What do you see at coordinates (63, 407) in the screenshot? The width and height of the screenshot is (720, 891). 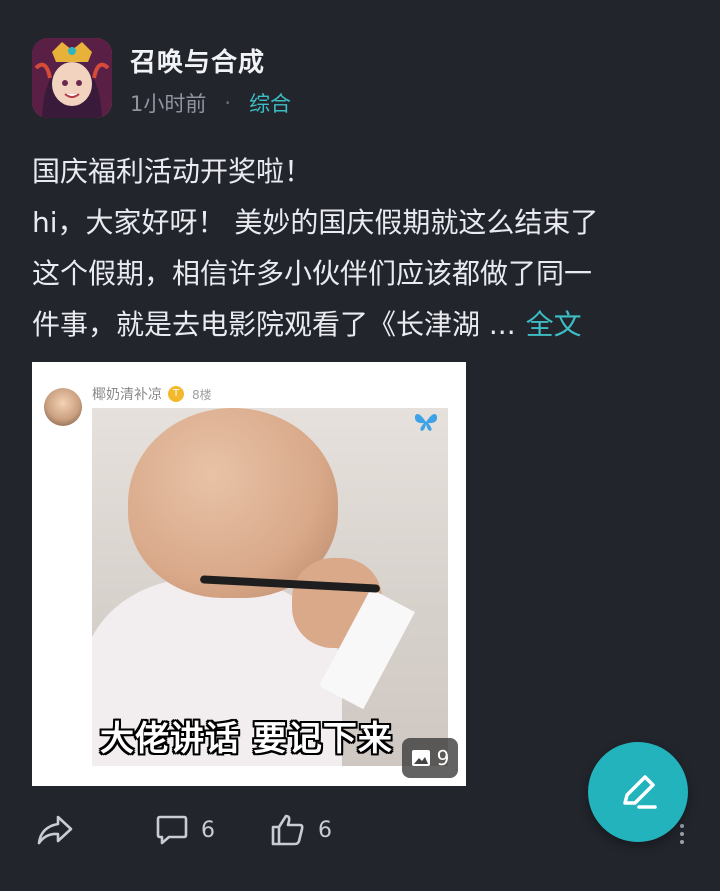 I see `comment-avatar` at bounding box center [63, 407].